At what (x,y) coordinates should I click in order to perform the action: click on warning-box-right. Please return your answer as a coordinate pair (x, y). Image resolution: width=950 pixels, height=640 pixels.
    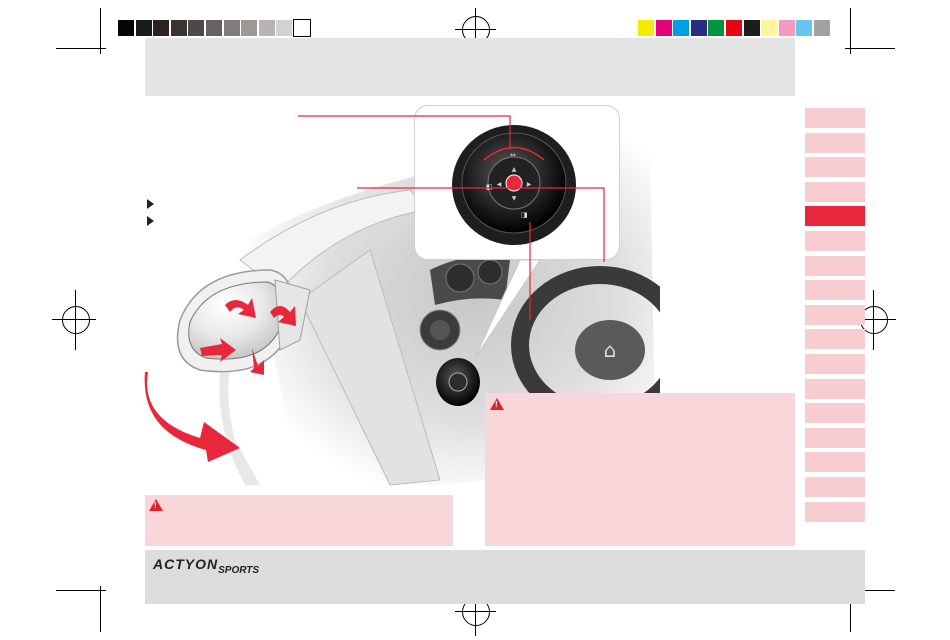
    Looking at the image, I should click on (640, 469).